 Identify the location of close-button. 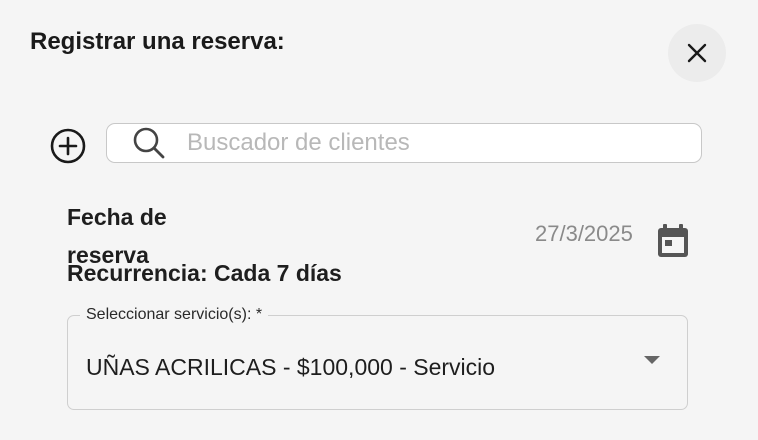
(697, 53).